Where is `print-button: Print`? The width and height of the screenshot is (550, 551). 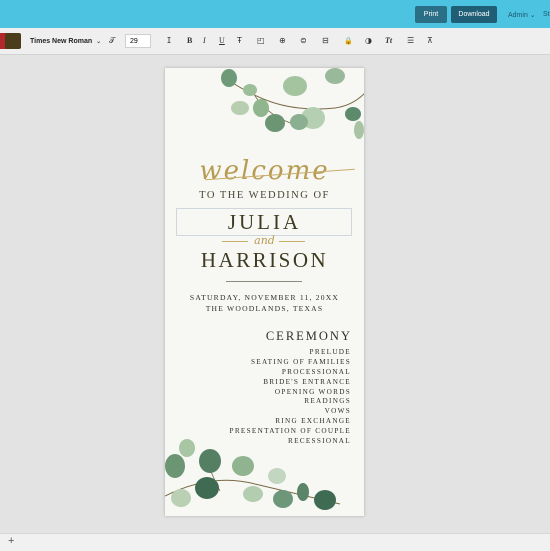 print-button: Print is located at coordinates (431, 14).